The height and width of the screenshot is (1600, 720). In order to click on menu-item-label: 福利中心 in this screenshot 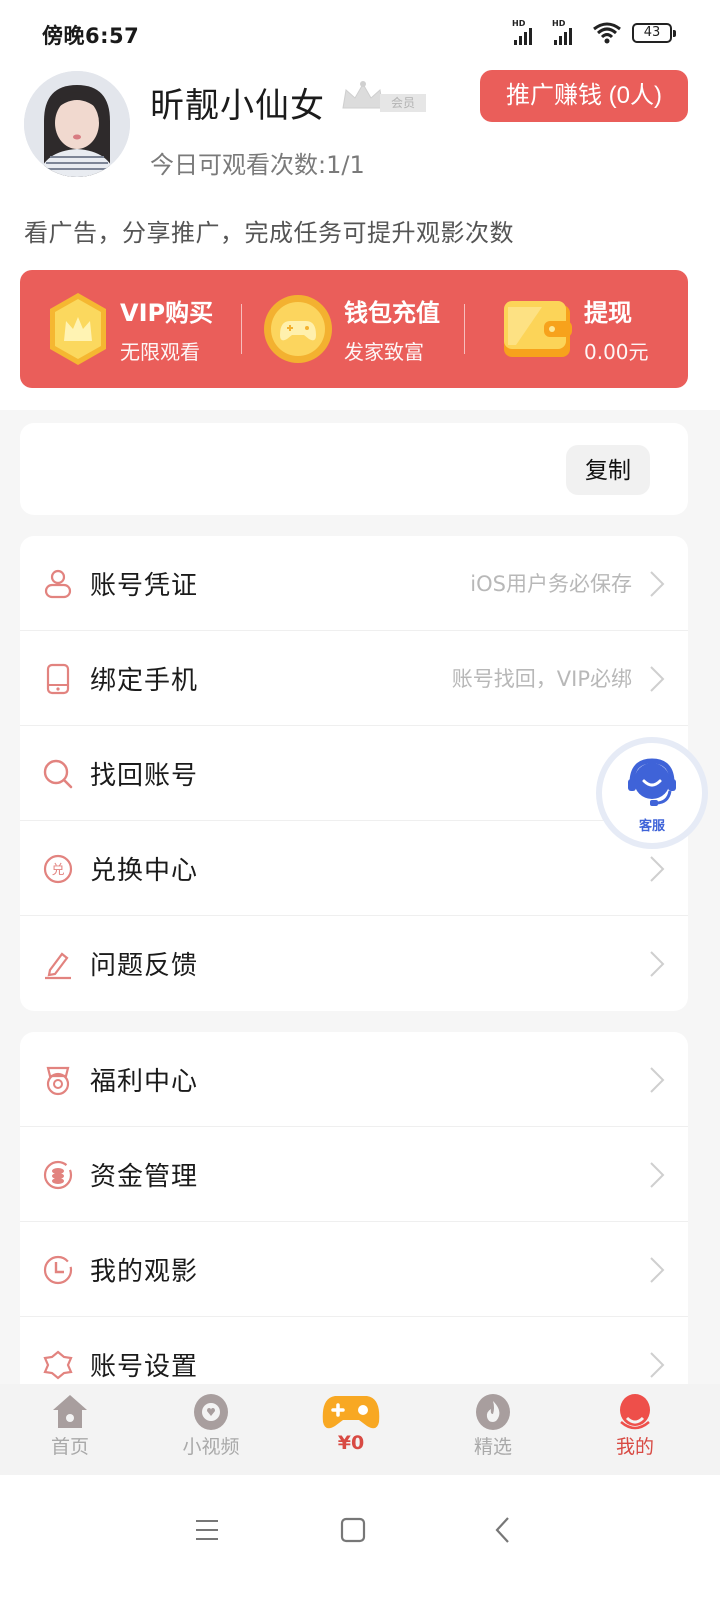, I will do `click(144, 1081)`.